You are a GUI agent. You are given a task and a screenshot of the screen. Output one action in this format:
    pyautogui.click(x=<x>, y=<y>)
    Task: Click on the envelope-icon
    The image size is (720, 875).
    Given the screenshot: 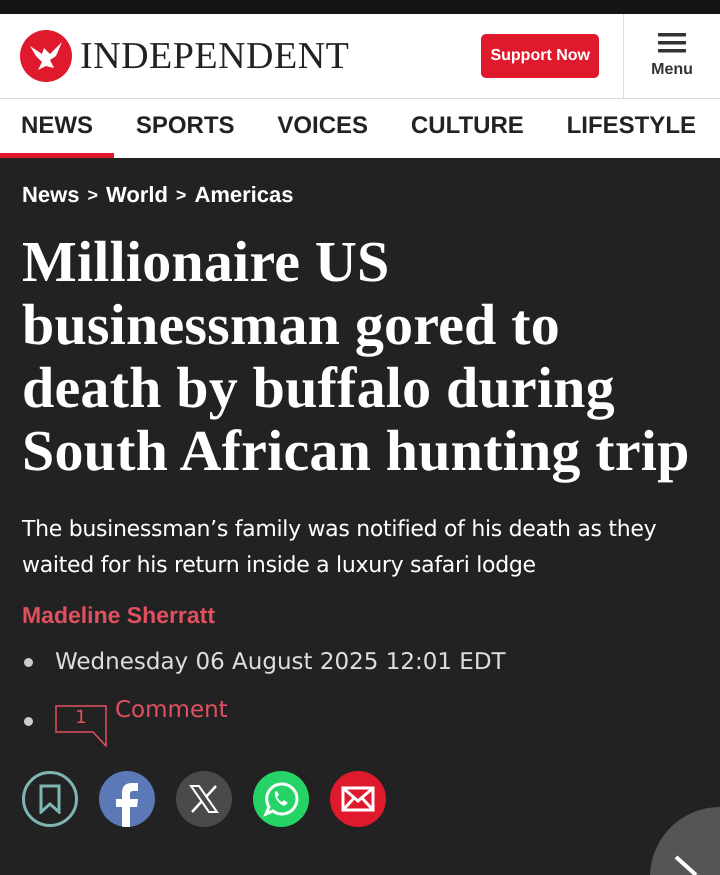 What is the action you would take?
    pyautogui.click(x=358, y=799)
    